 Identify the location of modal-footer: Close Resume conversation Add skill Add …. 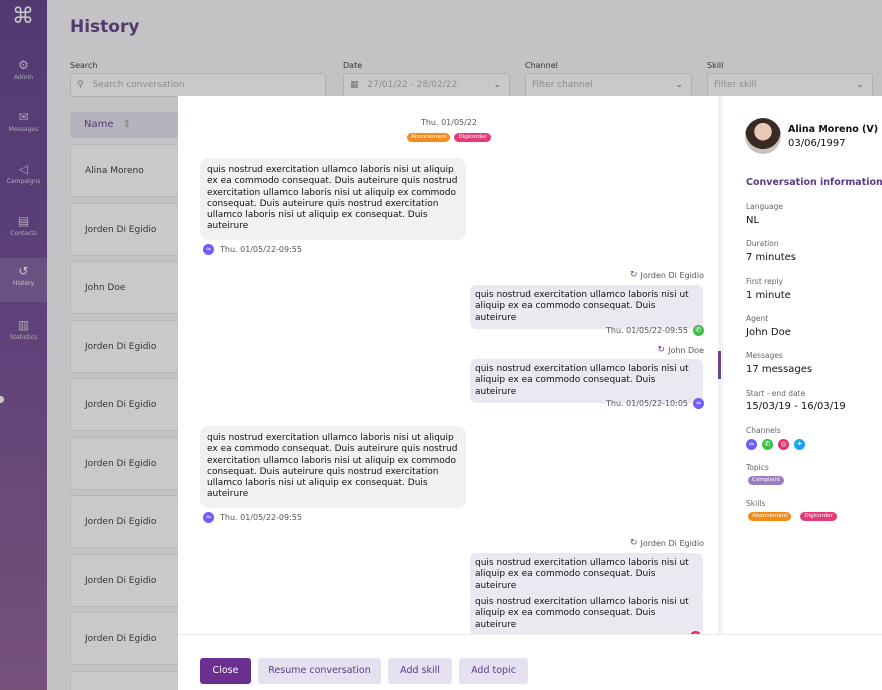
(530, 662).